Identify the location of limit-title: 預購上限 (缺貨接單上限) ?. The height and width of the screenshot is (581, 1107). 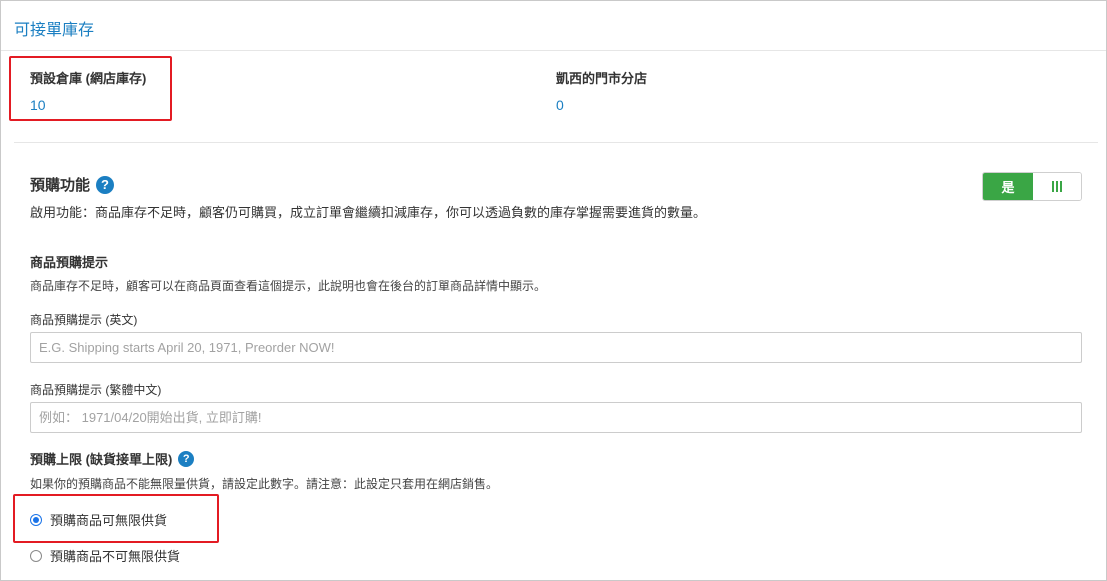
(112, 458).